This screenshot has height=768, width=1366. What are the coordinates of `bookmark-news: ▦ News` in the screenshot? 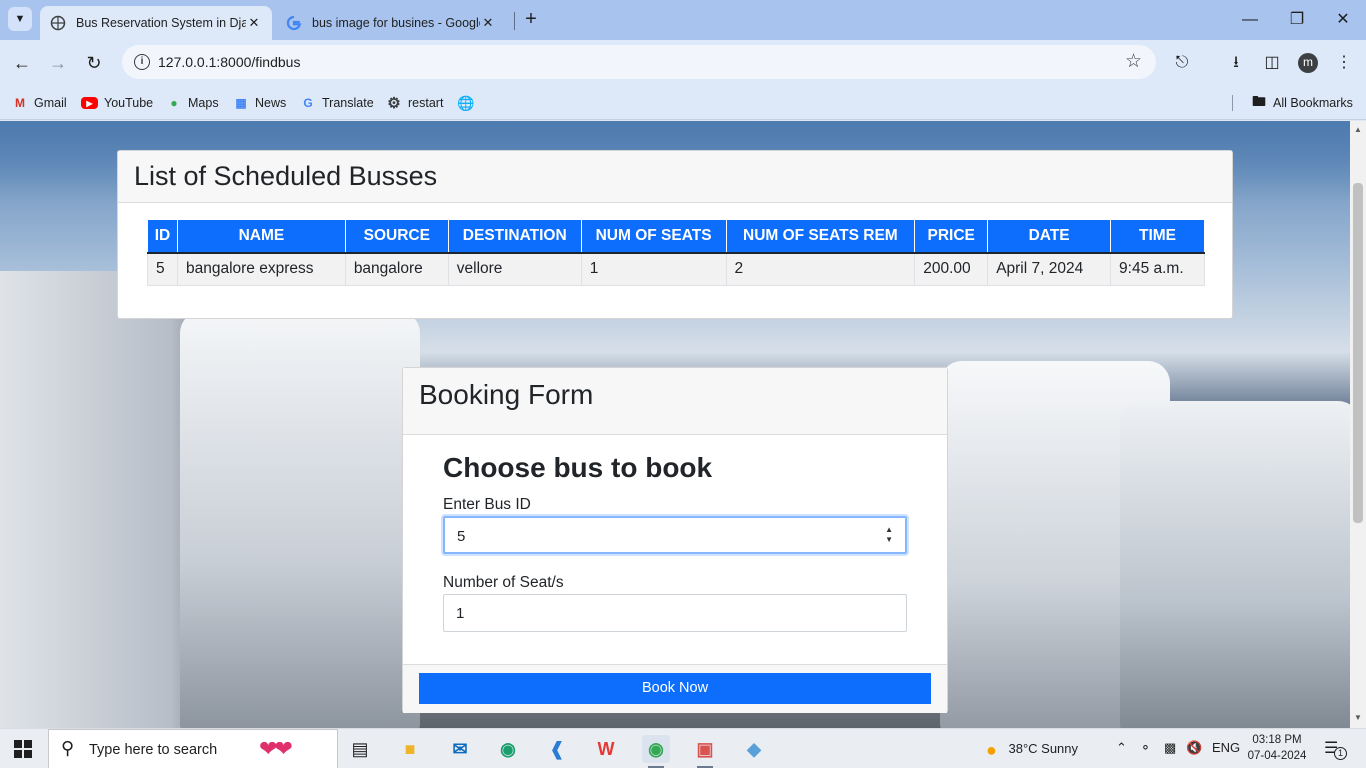 It's located at (259, 103).